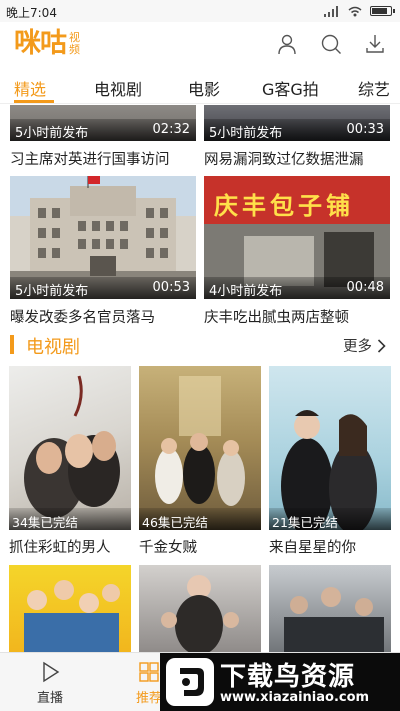 The width and height of the screenshot is (400, 711). I want to click on tab-featured: 精选, so click(30, 88).